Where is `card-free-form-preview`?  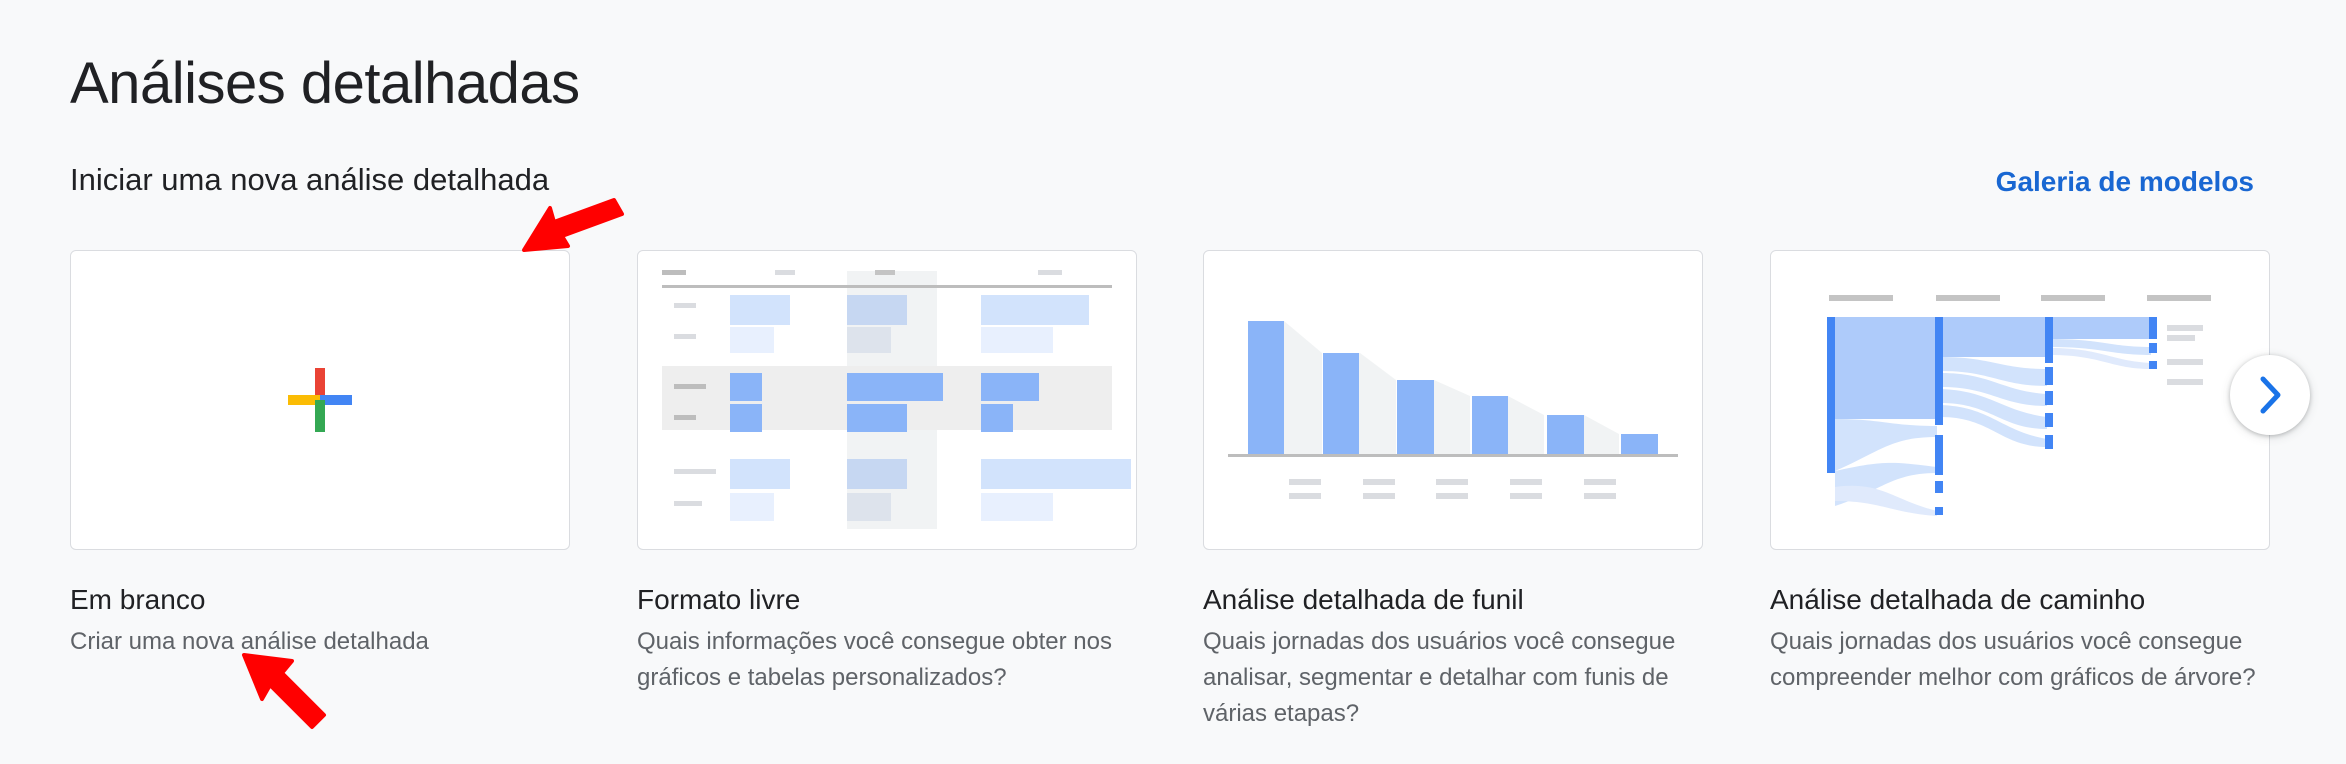
card-free-form-preview is located at coordinates (887, 400).